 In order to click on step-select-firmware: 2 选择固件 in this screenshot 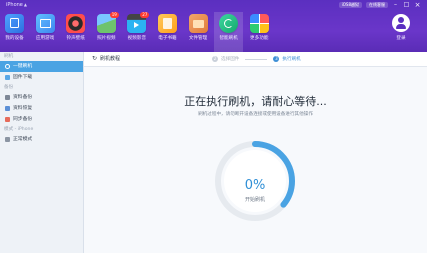, I will do `click(225, 59)`.